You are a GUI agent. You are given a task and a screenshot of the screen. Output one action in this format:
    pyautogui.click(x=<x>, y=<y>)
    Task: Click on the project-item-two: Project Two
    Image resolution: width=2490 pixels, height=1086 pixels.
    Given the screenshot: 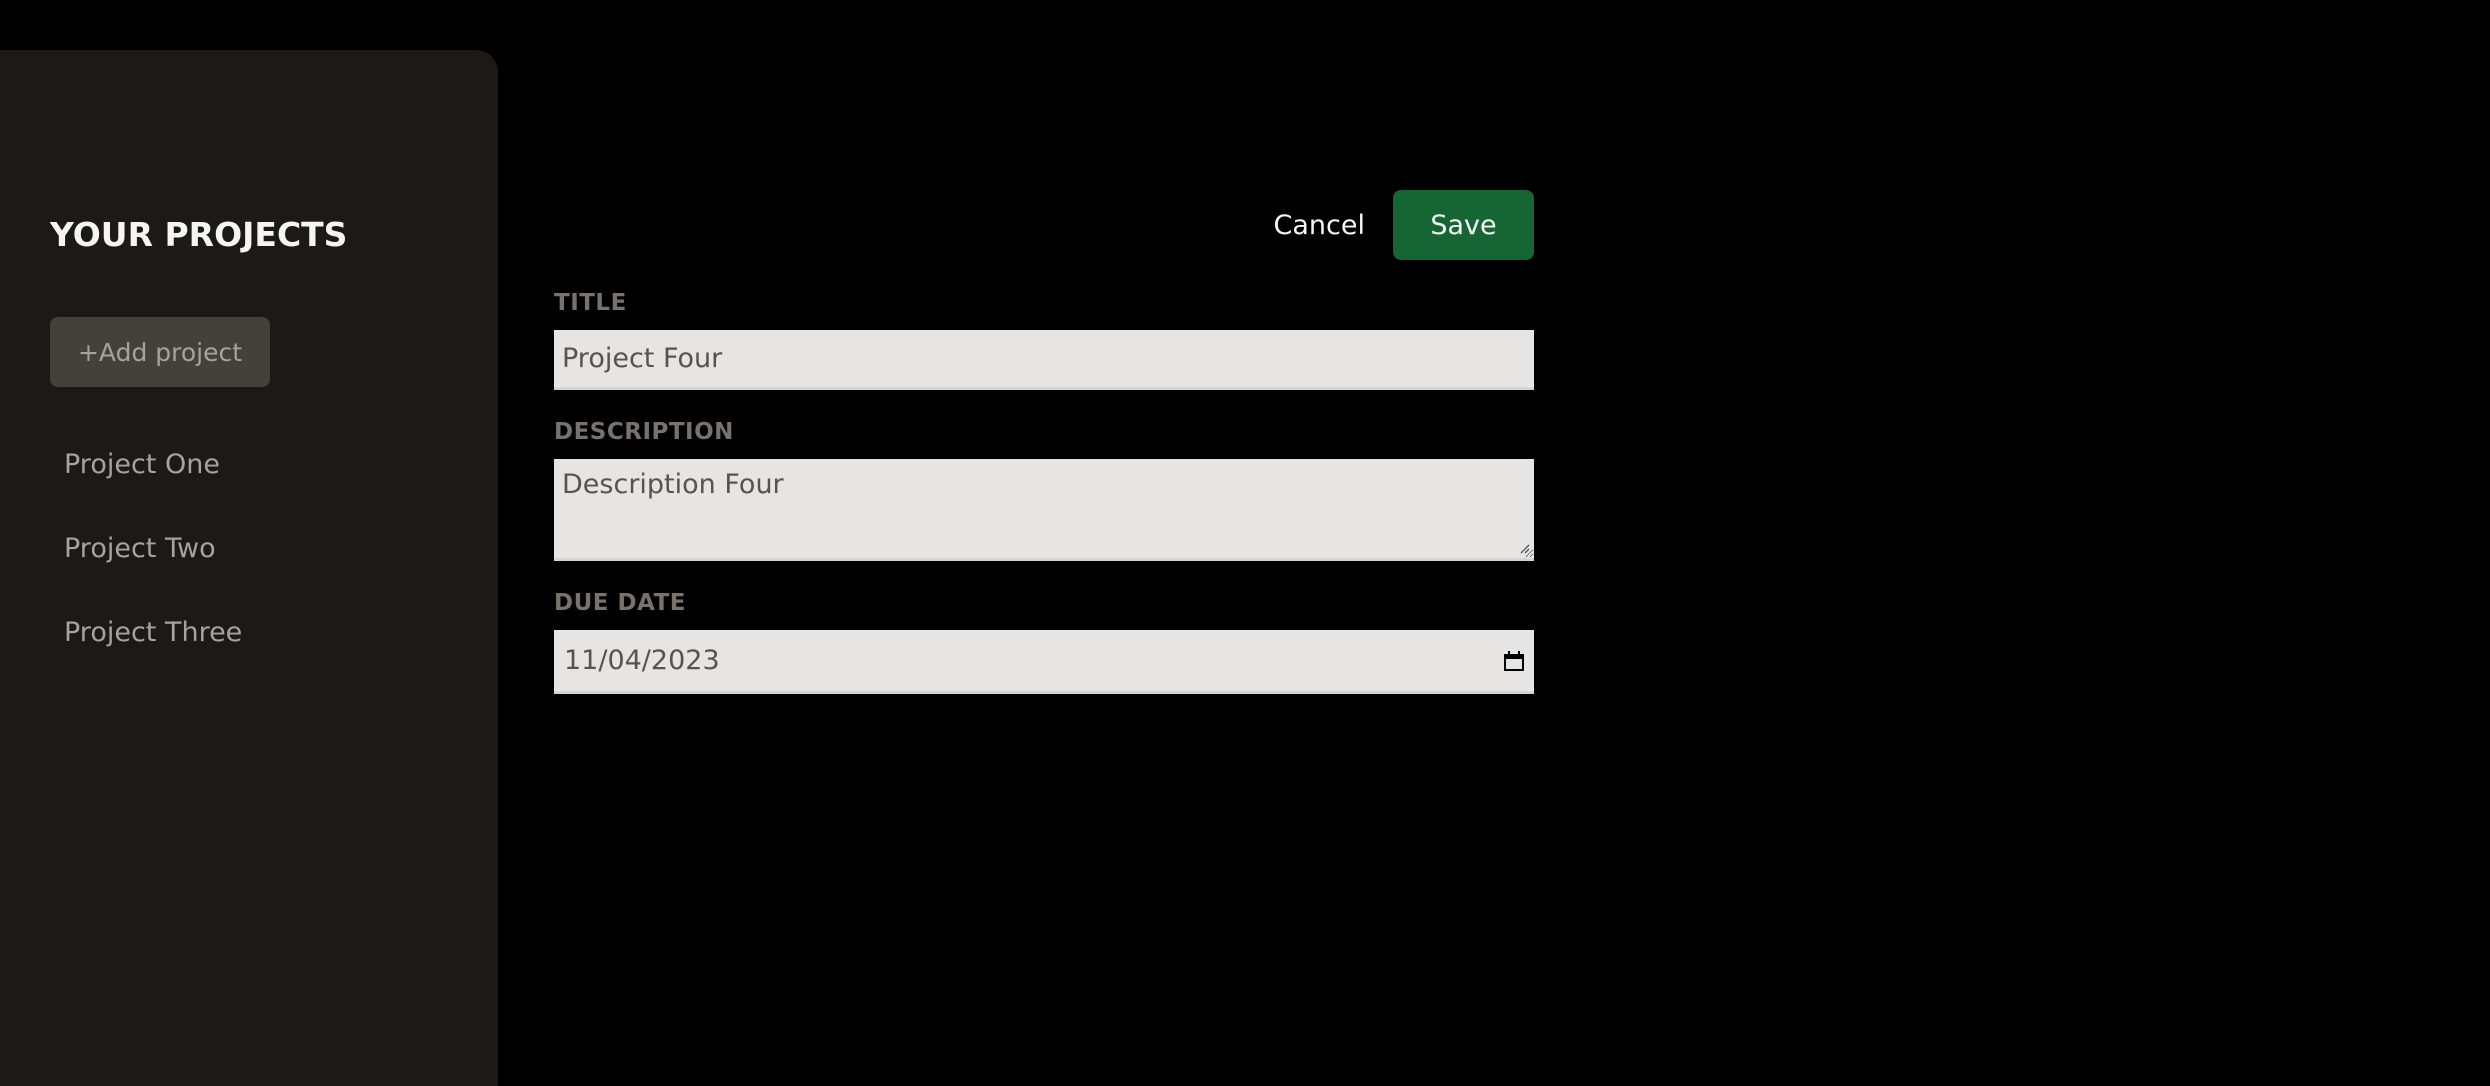 What is the action you would take?
    pyautogui.click(x=260, y=561)
    